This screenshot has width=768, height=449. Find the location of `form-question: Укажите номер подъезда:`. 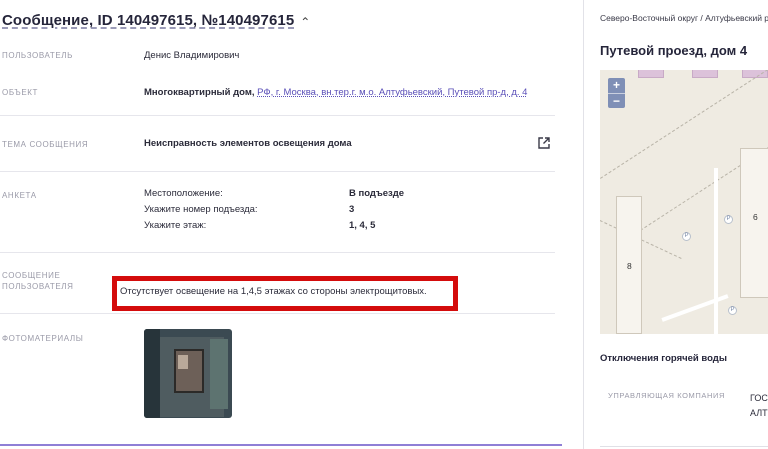

form-question: Укажите номер подъезда: is located at coordinates (201, 209).